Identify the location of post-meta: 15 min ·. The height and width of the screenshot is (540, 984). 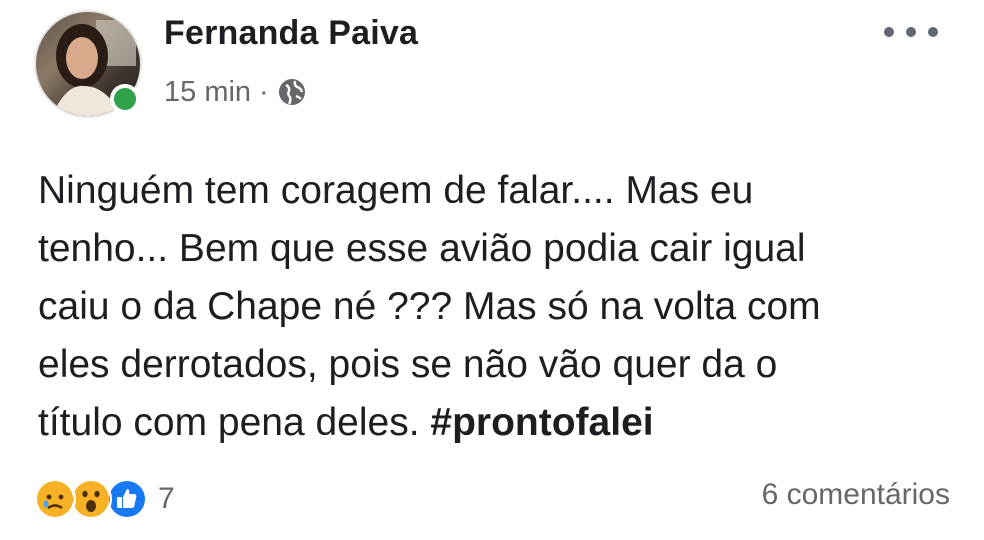
(235, 92).